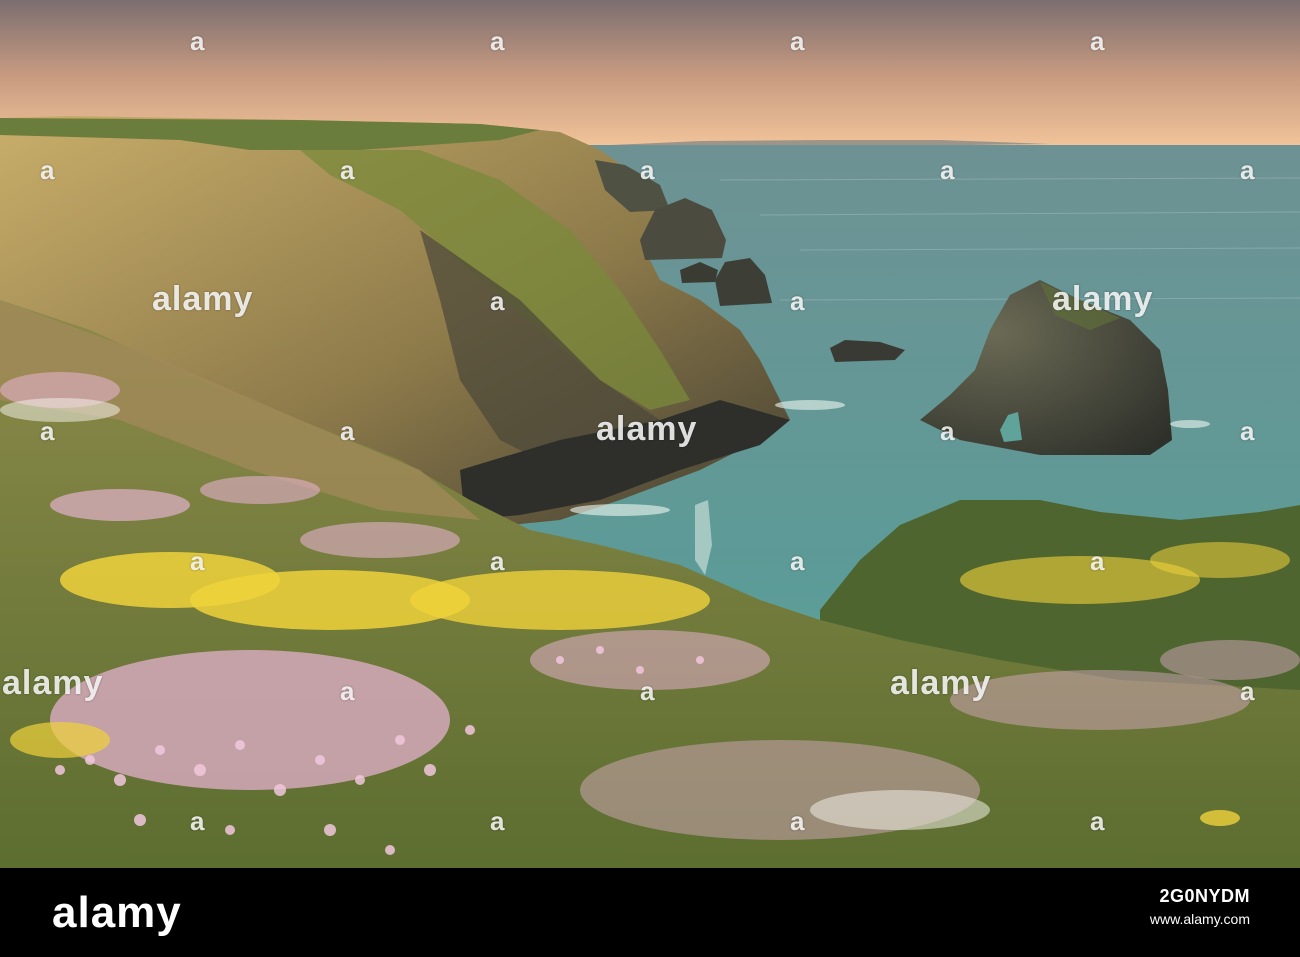 Image resolution: width=1300 pixels, height=957 pixels. I want to click on image-info: 2G0NYDM www.alamy.com, so click(1200, 906).